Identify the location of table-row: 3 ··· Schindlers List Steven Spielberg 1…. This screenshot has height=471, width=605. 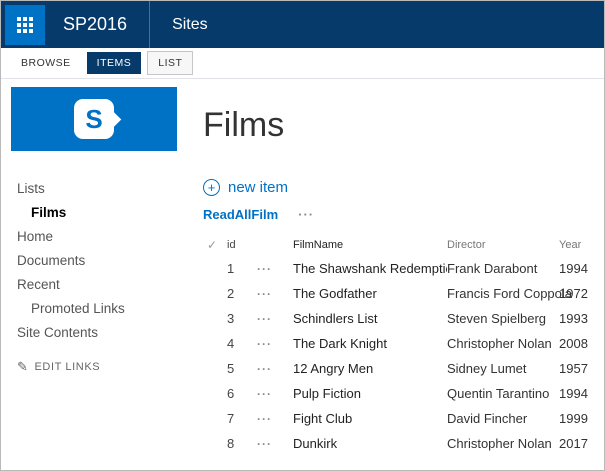
(400, 318).